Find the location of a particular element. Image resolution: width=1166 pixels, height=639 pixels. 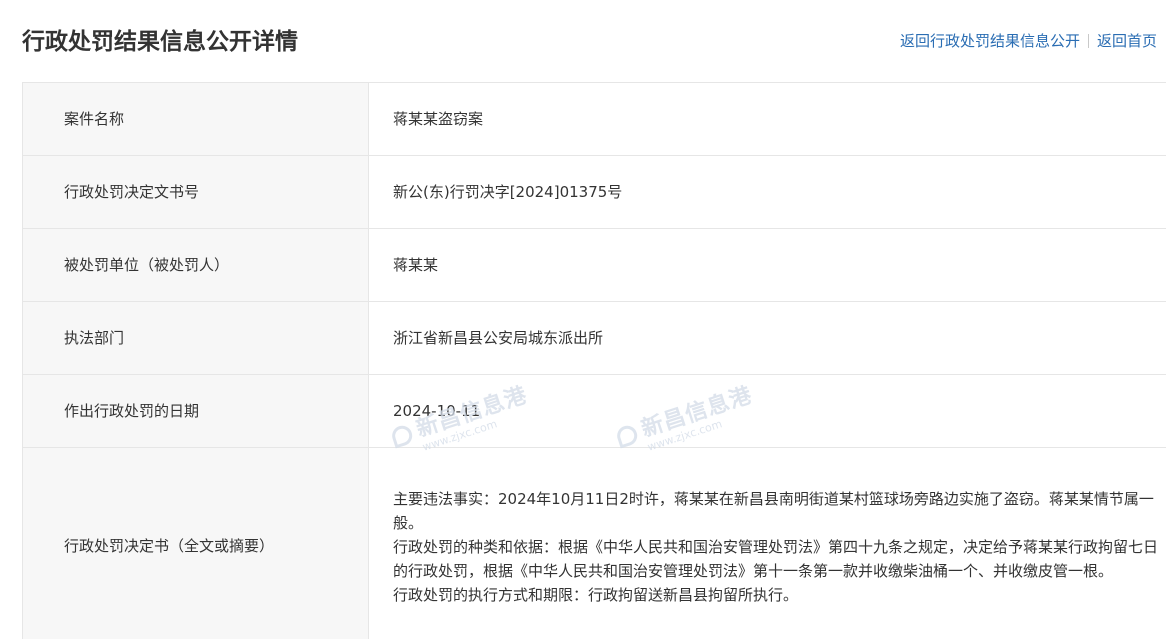

enforcement-dept-label: 执法部门 is located at coordinates (195, 338).